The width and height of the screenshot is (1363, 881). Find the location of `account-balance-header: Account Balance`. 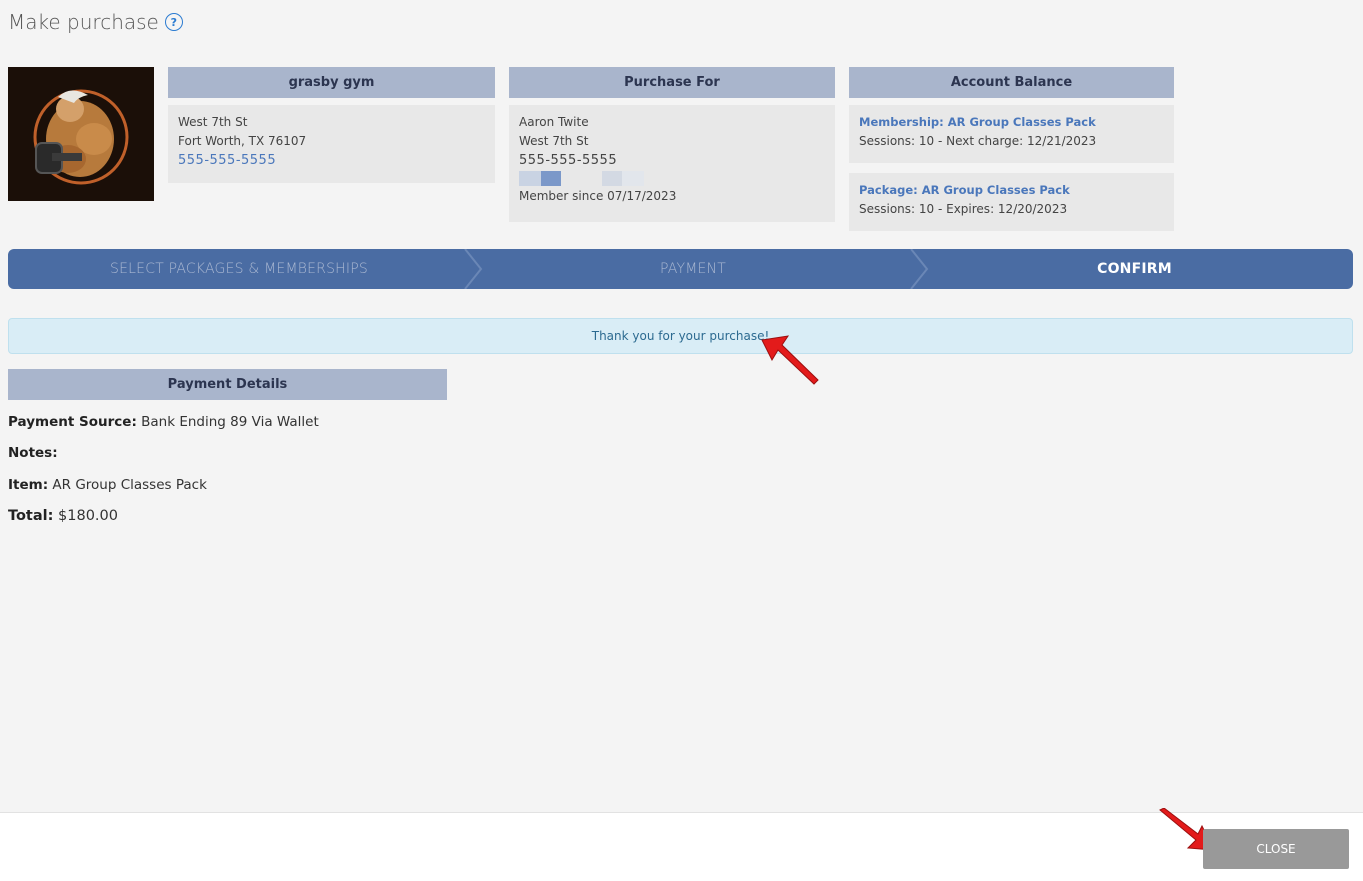

account-balance-header: Account Balance is located at coordinates (1011, 82).